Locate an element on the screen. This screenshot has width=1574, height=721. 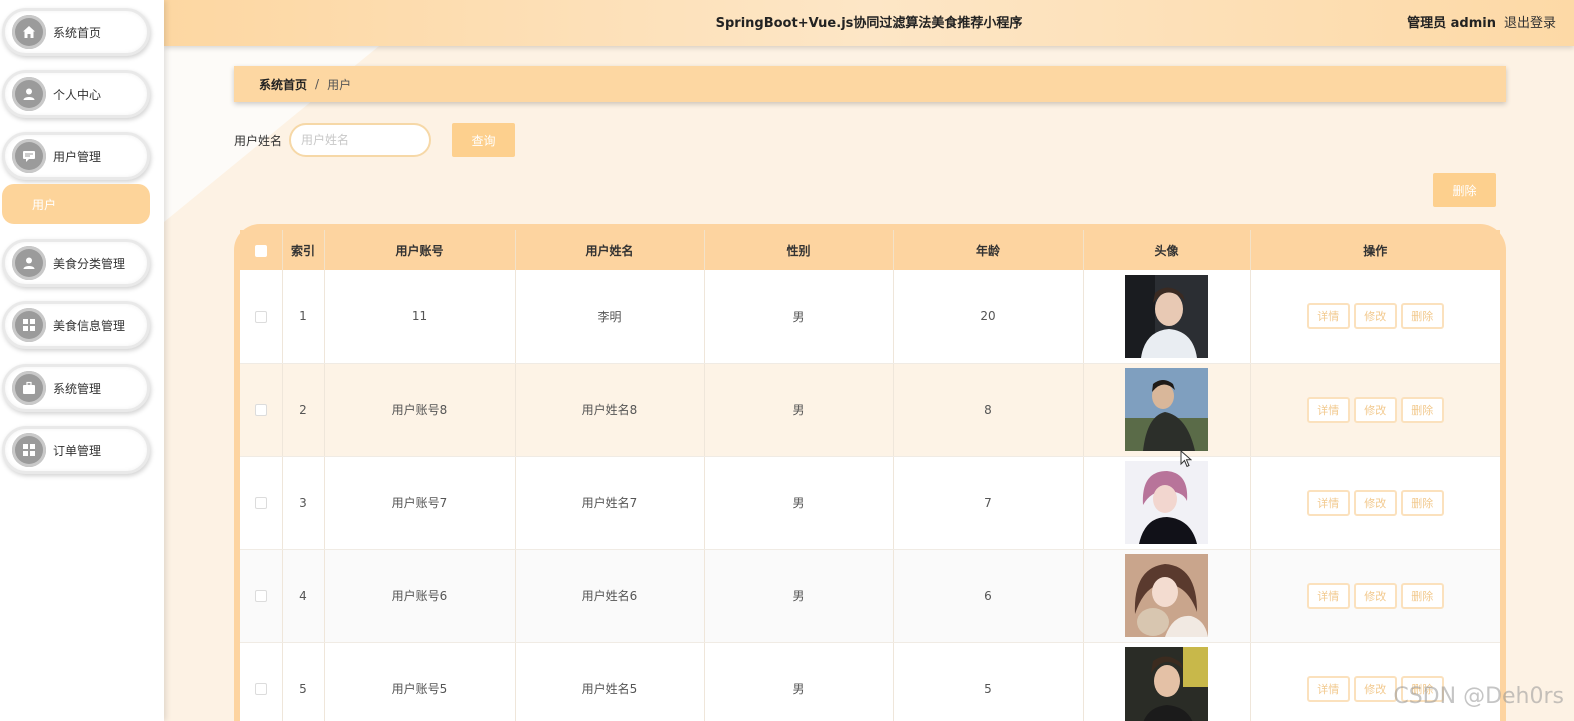
sidebar-item-label: 个人中心 is located at coordinates (77, 94).